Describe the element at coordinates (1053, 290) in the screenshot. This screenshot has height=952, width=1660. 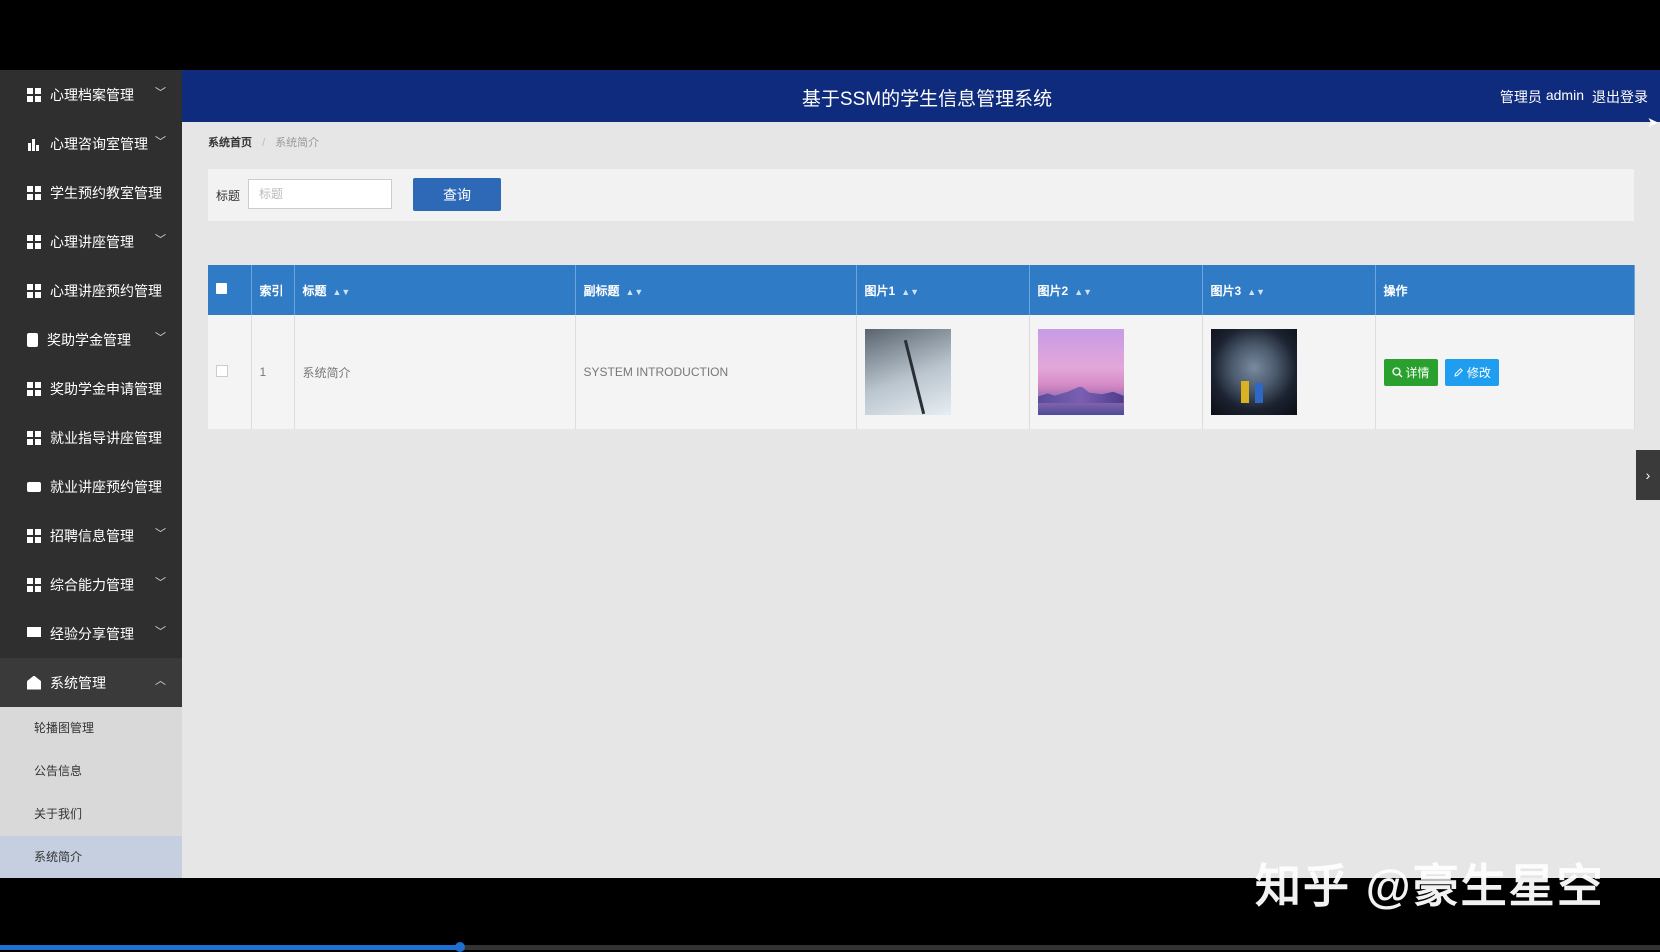
I see `column-label: 图片2` at that location.